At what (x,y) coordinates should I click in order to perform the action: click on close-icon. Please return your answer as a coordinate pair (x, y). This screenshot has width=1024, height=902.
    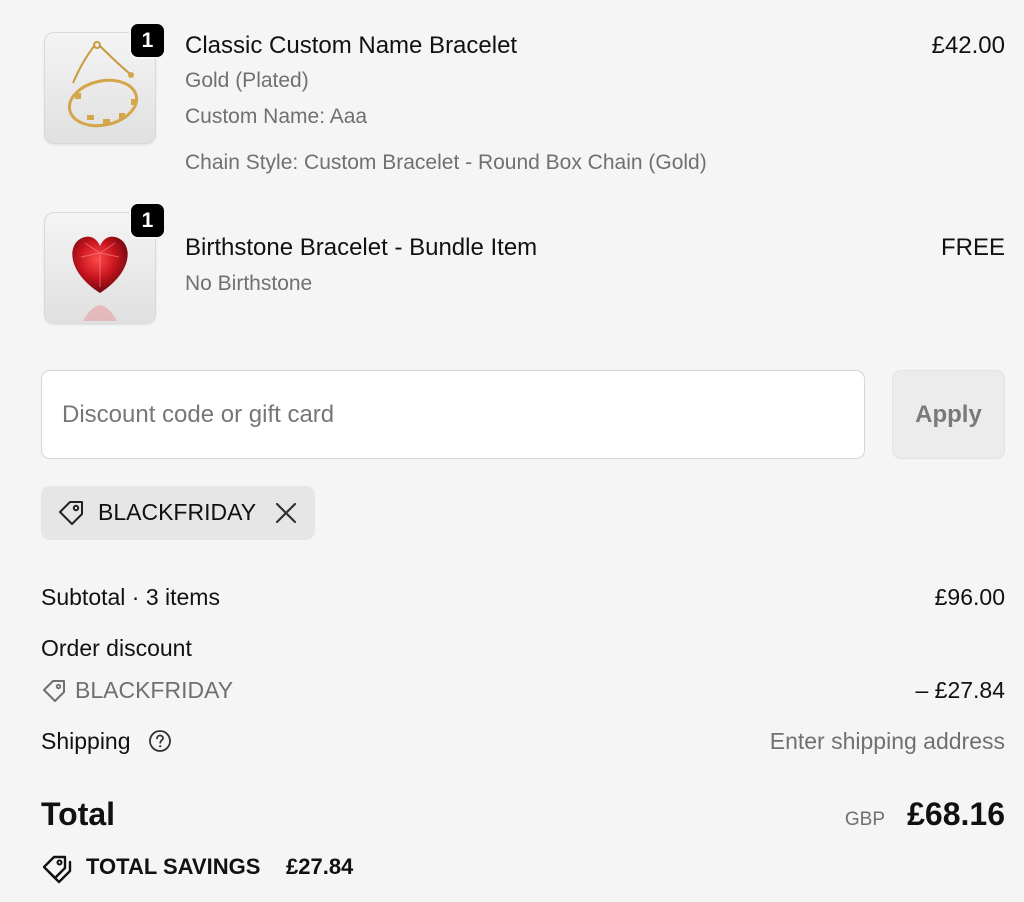
    Looking at the image, I should click on (286, 513).